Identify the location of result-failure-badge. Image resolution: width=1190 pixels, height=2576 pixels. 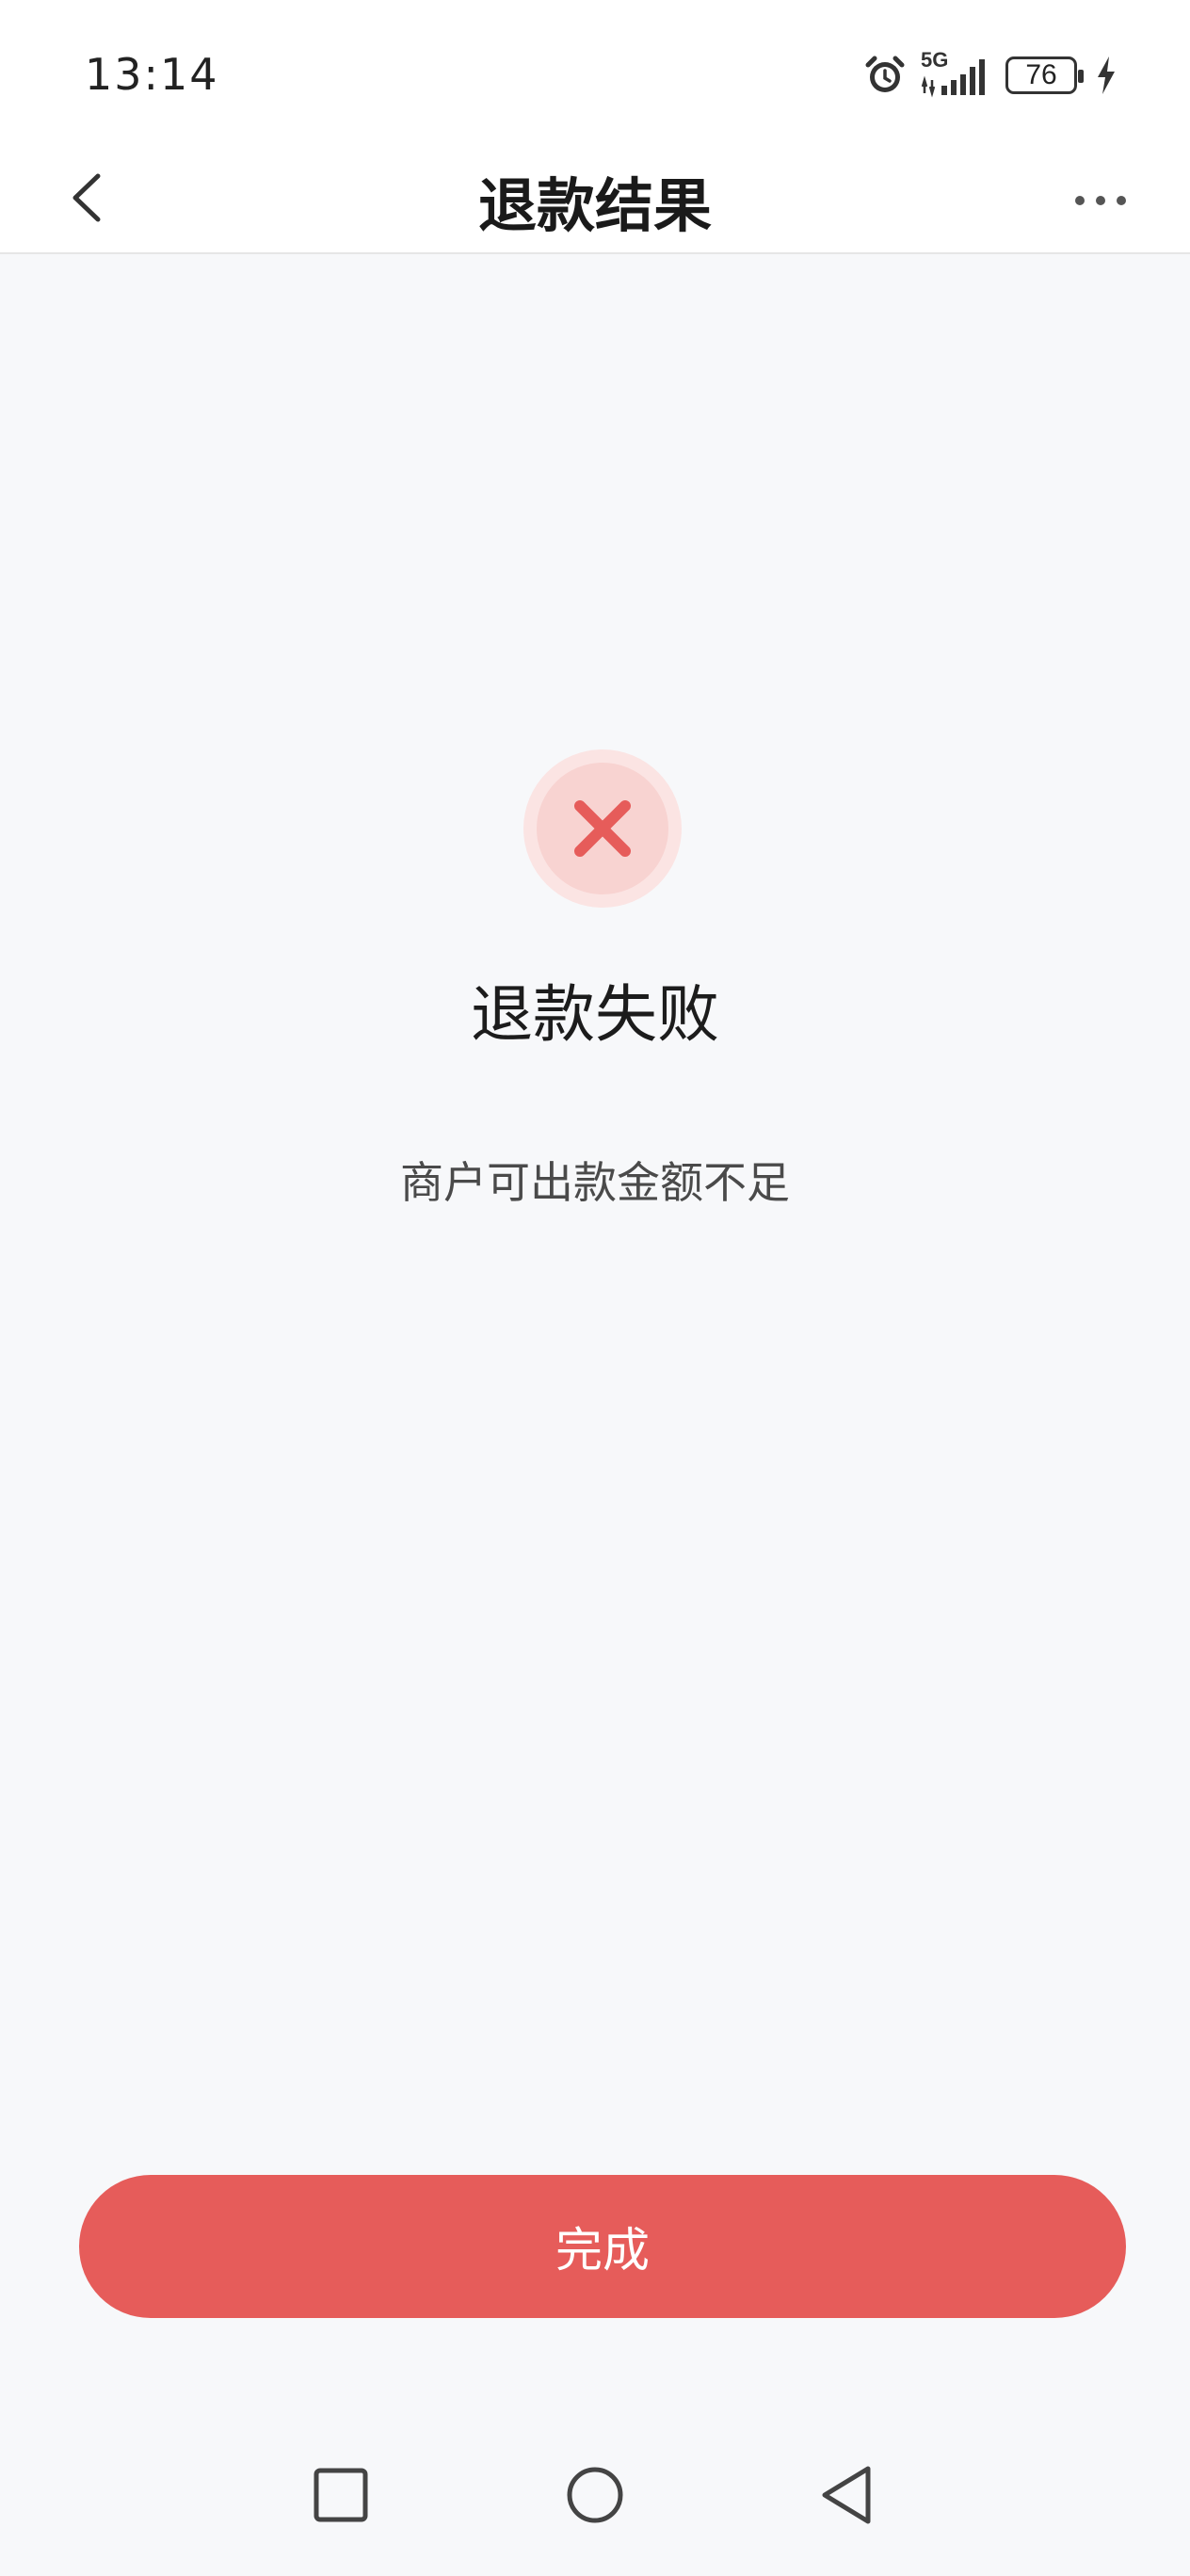
(602, 828).